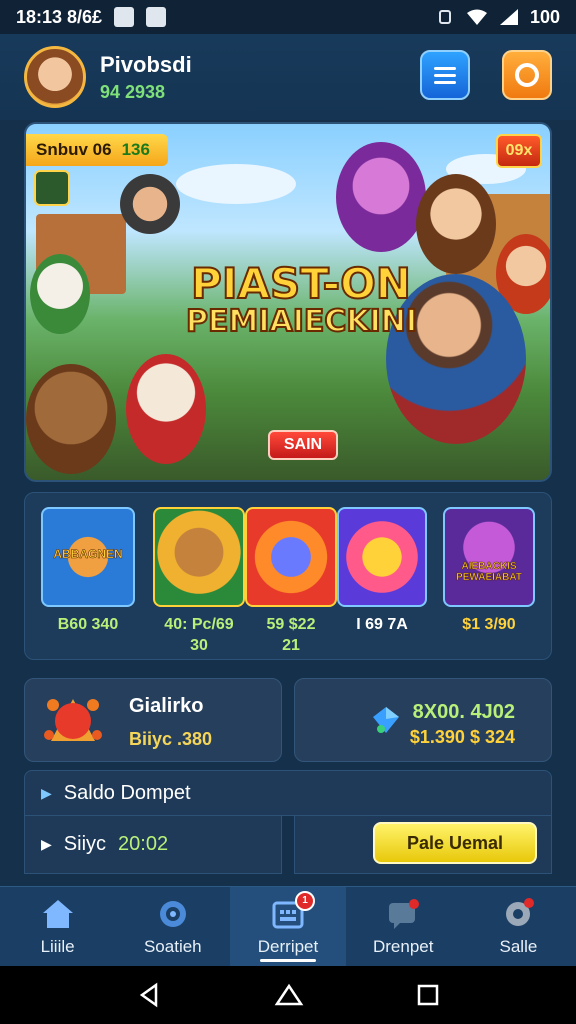 This screenshot has height=1024, width=576. I want to click on knight-character, so click(150, 204).